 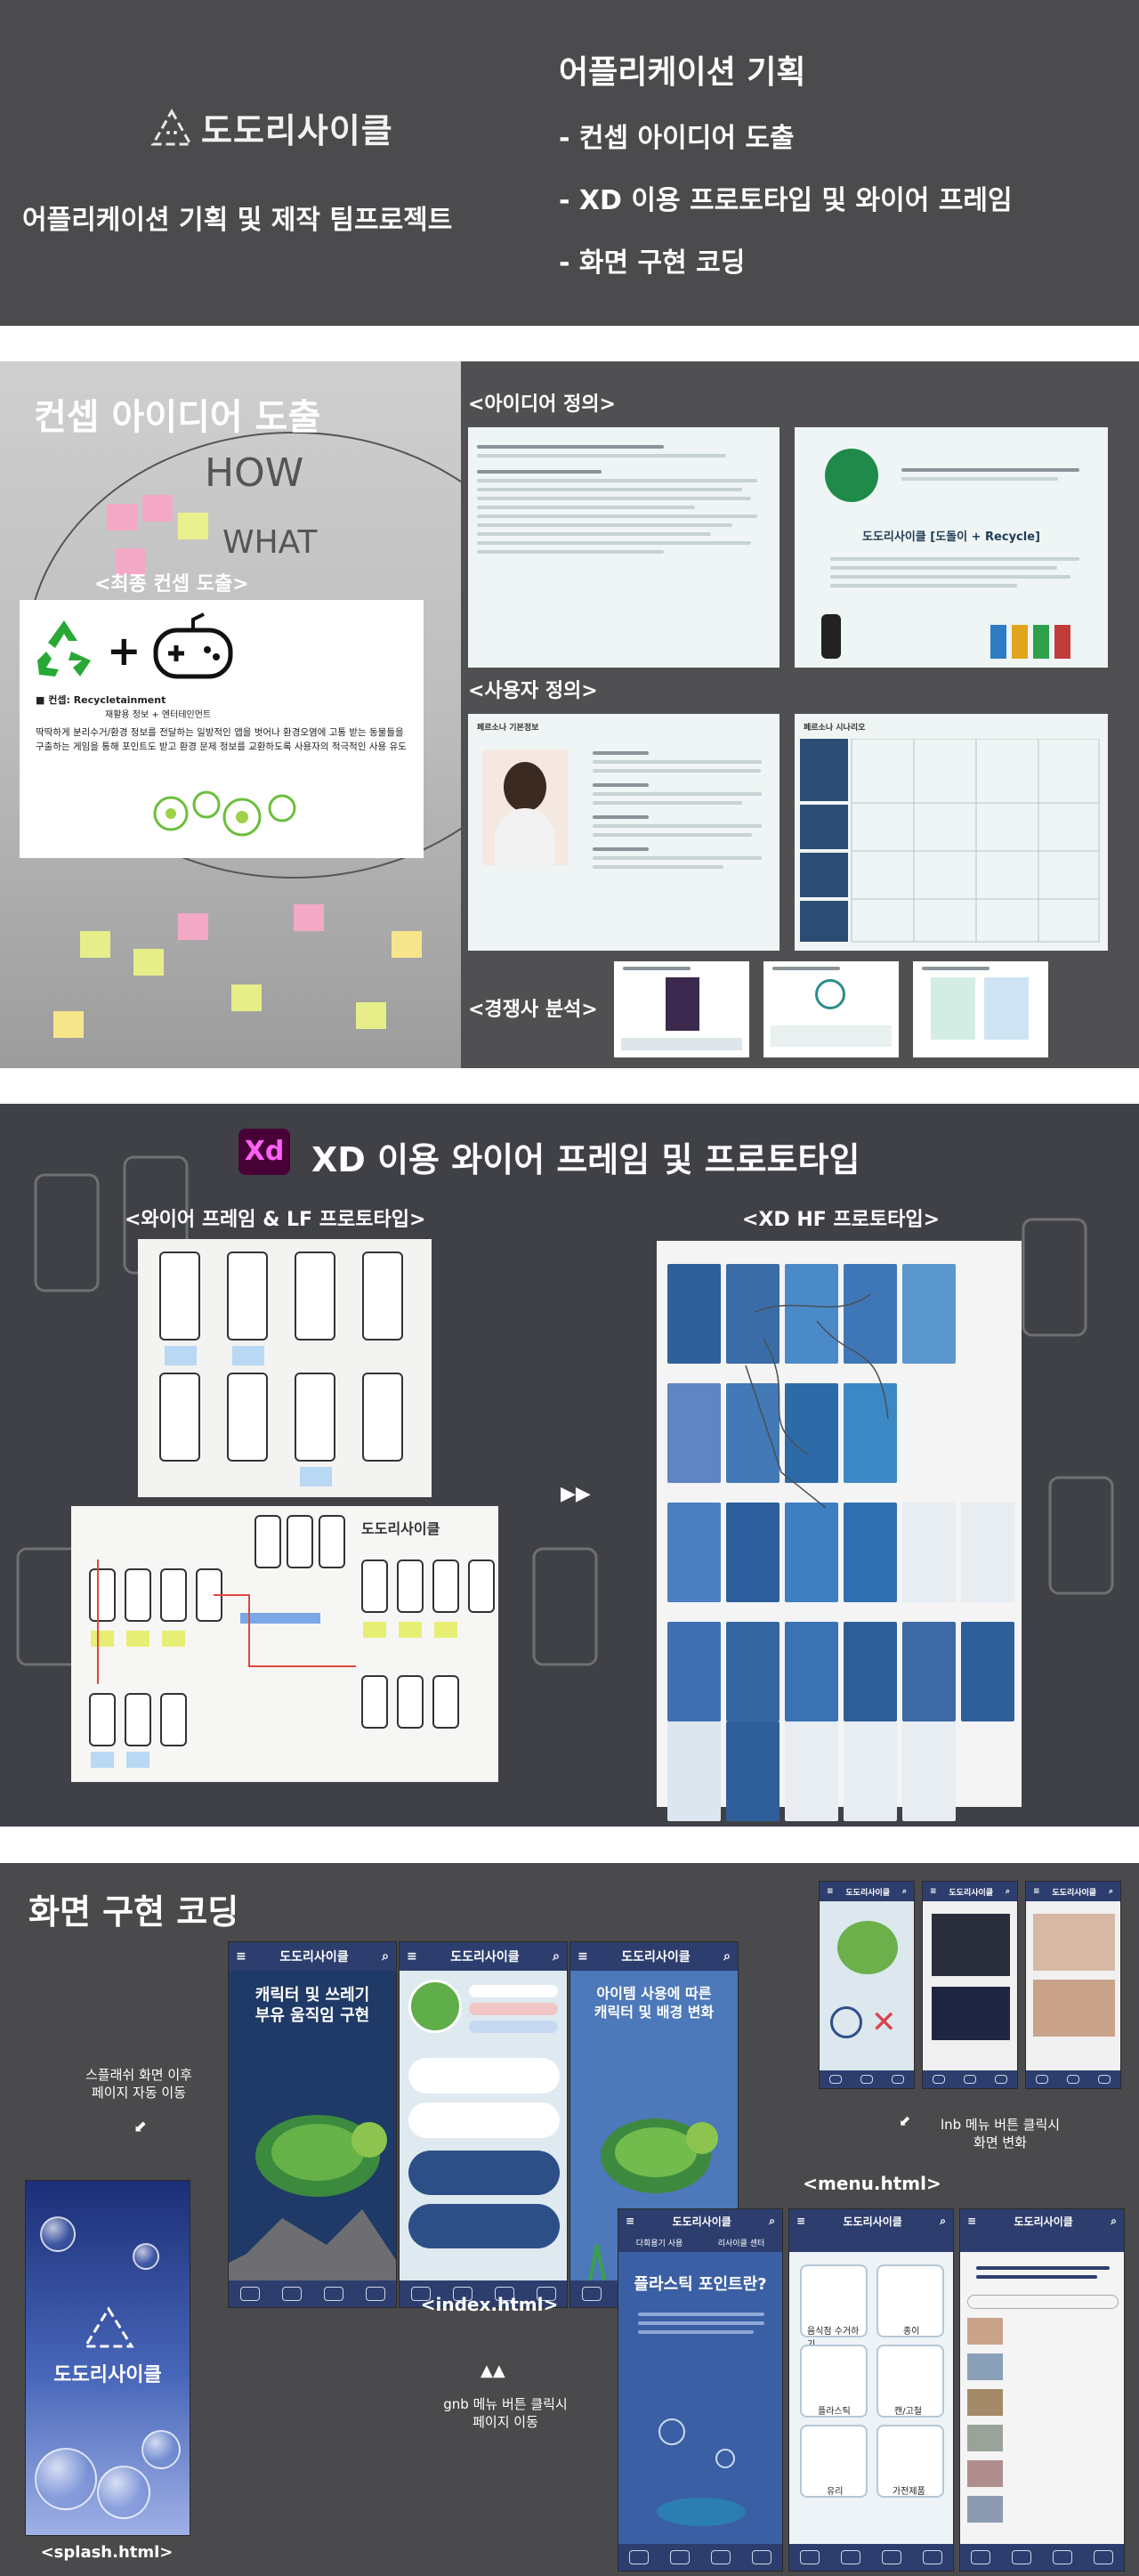 What do you see at coordinates (910, 2462) in the screenshot?
I see `category-tile-appliance: 가전제품` at bounding box center [910, 2462].